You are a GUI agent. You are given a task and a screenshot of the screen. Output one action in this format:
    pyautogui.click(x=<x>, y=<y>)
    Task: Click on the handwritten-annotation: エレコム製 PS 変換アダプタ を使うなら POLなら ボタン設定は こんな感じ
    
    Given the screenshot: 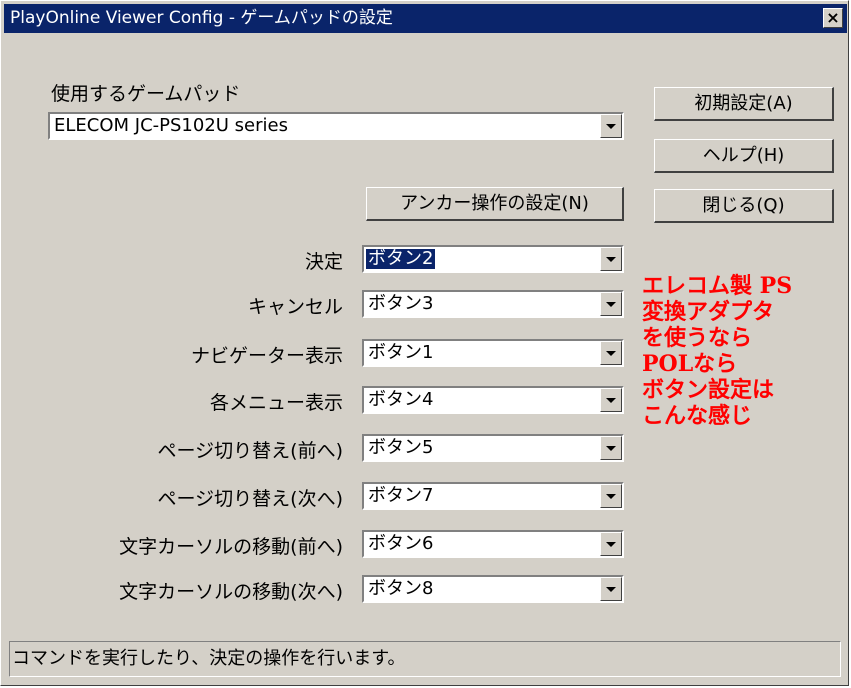 What is the action you would take?
    pyautogui.click(x=717, y=351)
    